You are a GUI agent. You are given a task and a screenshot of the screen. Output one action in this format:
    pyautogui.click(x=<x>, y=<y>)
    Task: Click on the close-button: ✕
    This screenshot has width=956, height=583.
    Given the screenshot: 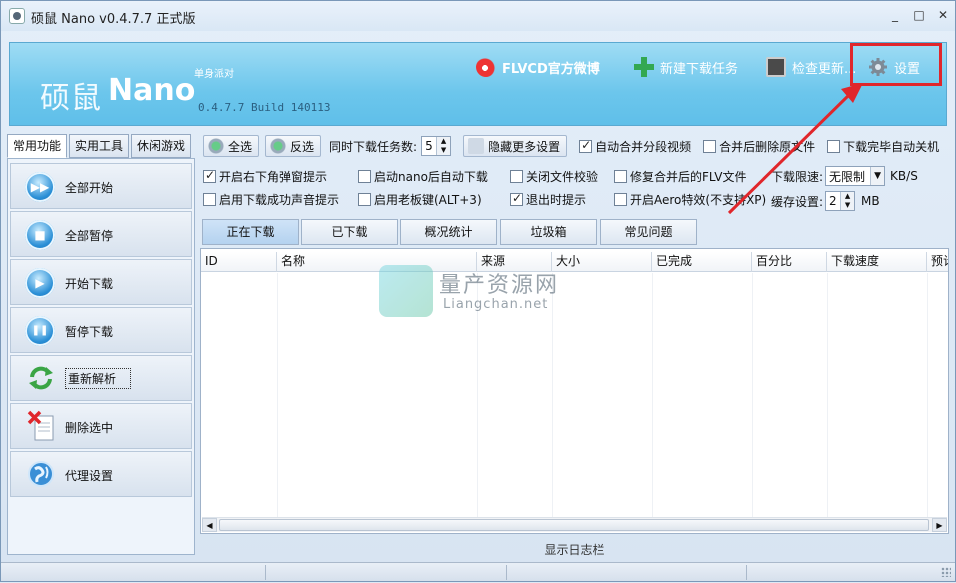 What is the action you would take?
    pyautogui.click(x=943, y=15)
    